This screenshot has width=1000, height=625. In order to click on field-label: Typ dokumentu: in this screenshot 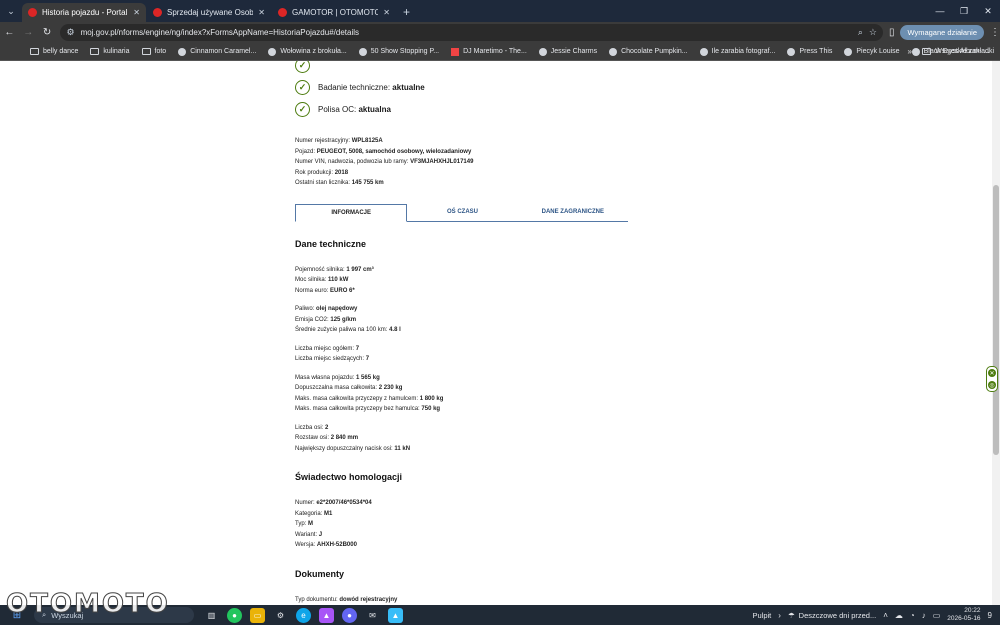, I will do `click(316, 599)`.